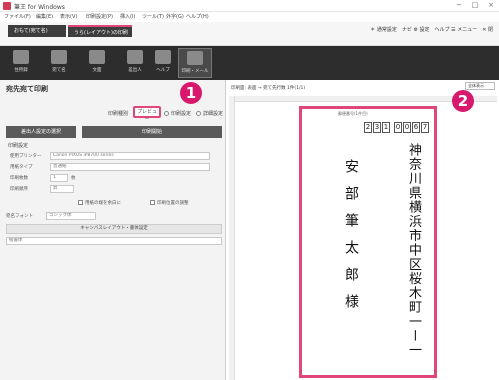 Image resolution: width=499 pixels, height=380 pixels. What do you see at coordinates (351, 240) in the screenshot?
I see `recipient-name: 安部筆太郎様` at bounding box center [351, 240].